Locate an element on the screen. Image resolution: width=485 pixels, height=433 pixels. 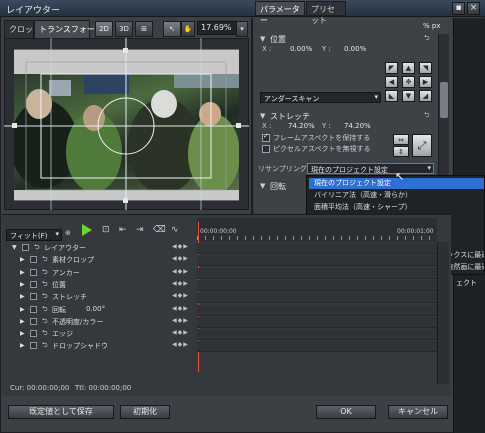
layer-row: ▼ ⮌ レイアウター ◀◆▶ is located at coordinates (101, 248).